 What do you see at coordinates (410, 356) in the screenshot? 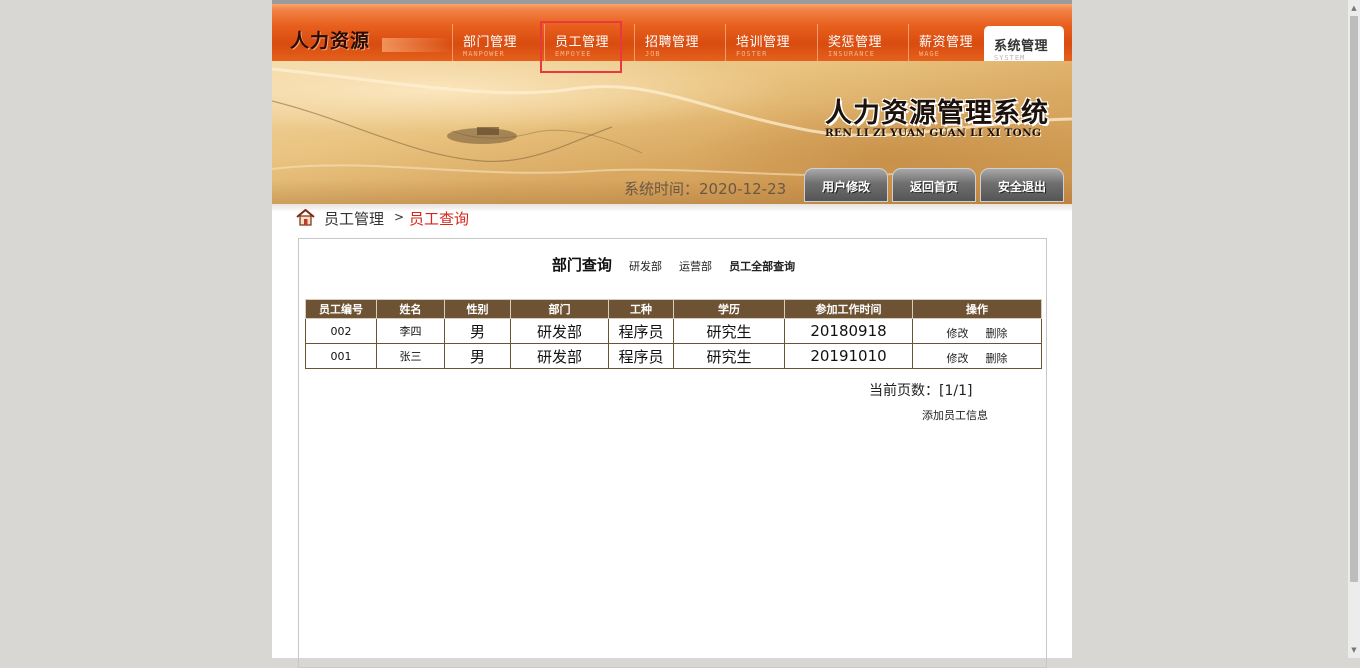
I see `cell-name: 张三` at bounding box center [410, 356].